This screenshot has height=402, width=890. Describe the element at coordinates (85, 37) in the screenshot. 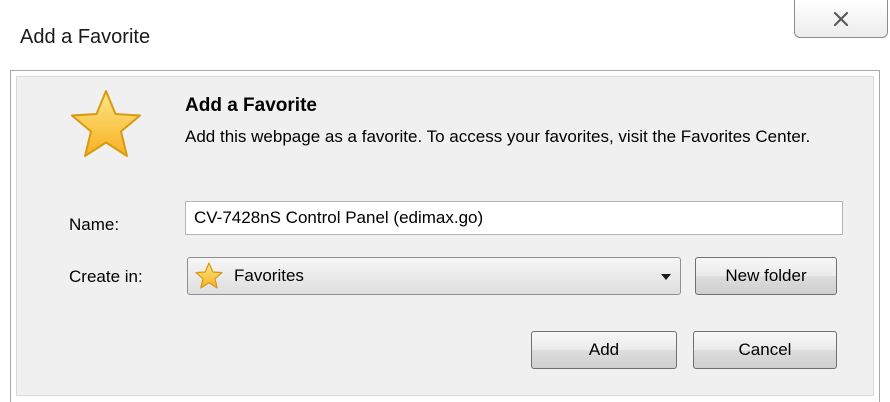

I see `window-title: Add a Favorite` at that location.